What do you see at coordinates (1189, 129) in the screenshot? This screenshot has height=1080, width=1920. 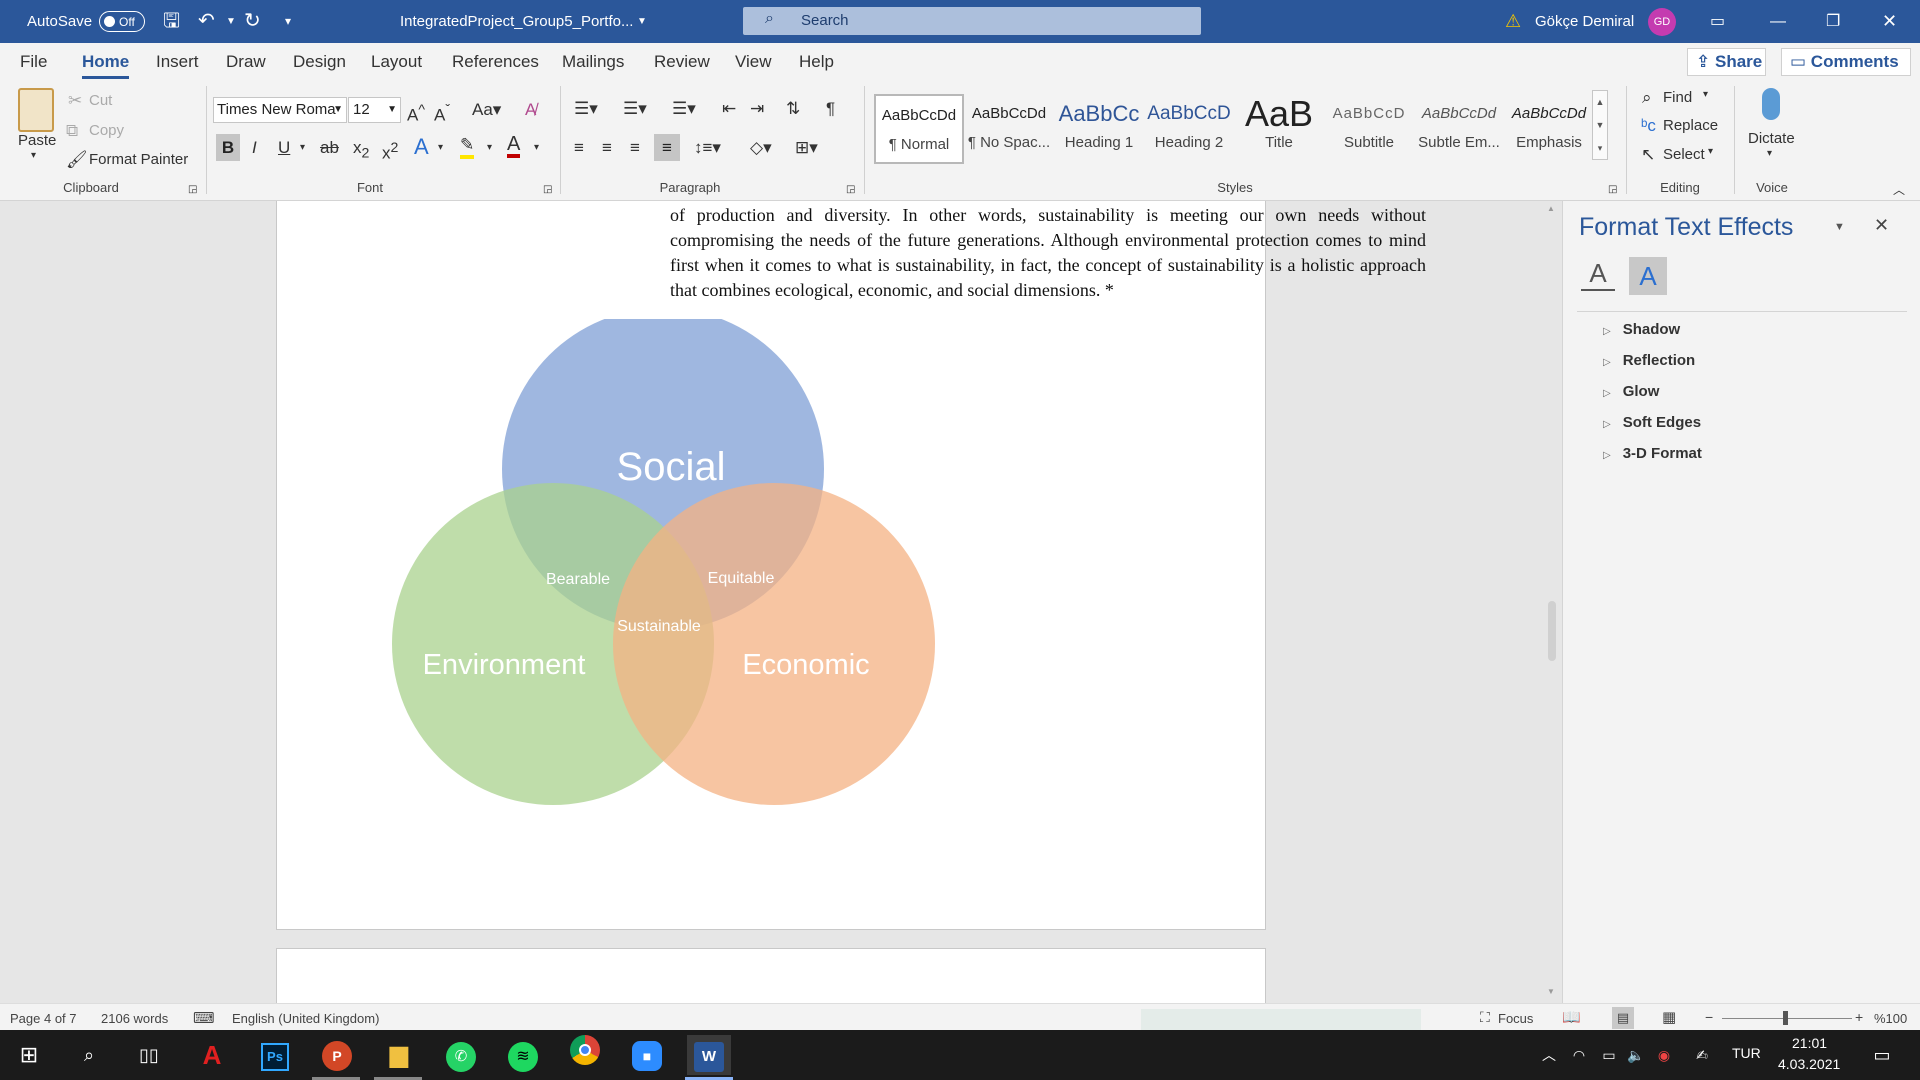 I see `style-heading-2: AaBbCcD Heading 2` at bounding box center [1189, 129].